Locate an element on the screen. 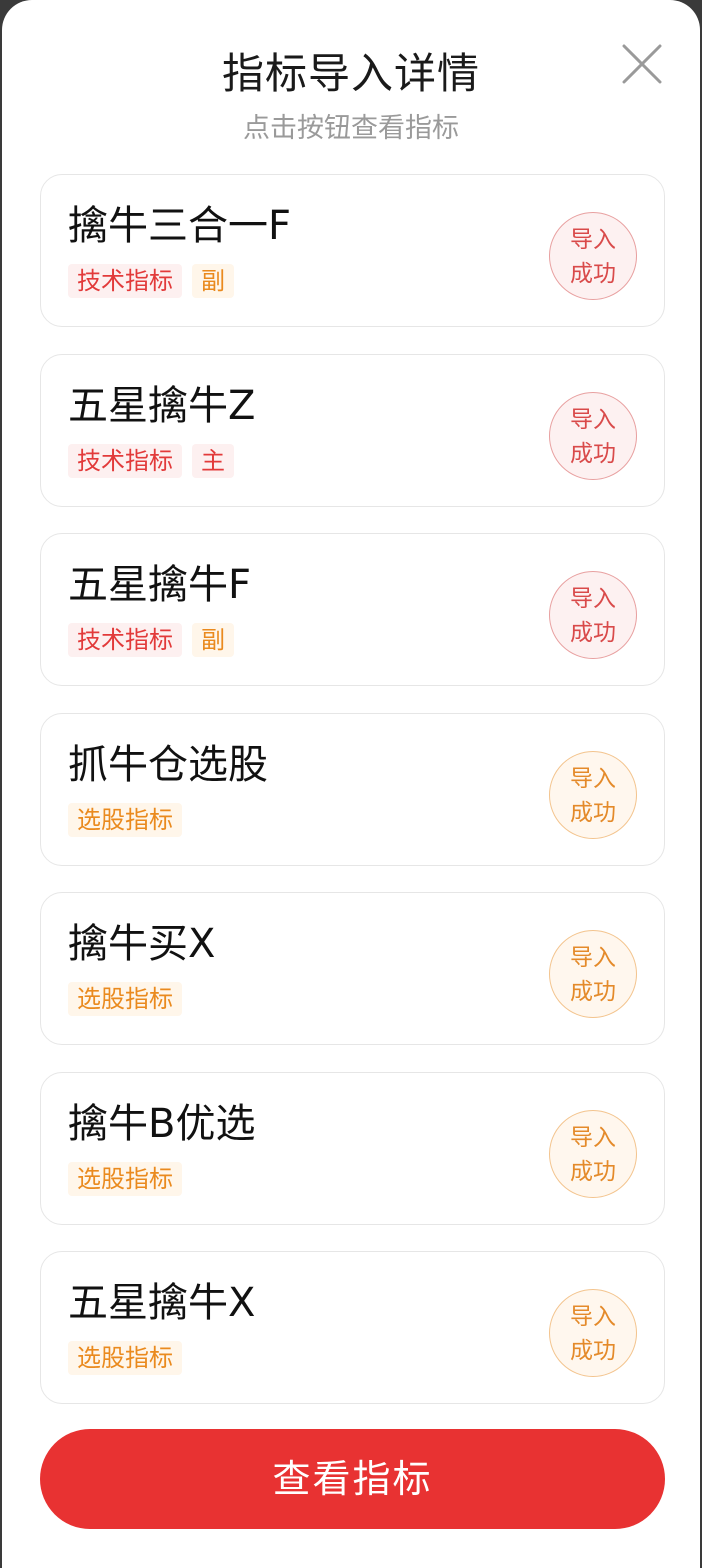 This screenshot has height=1568, width=702. indicator-card: 抓牛仓选股选股指标 导入成功 is located at coordinates (352, 789).